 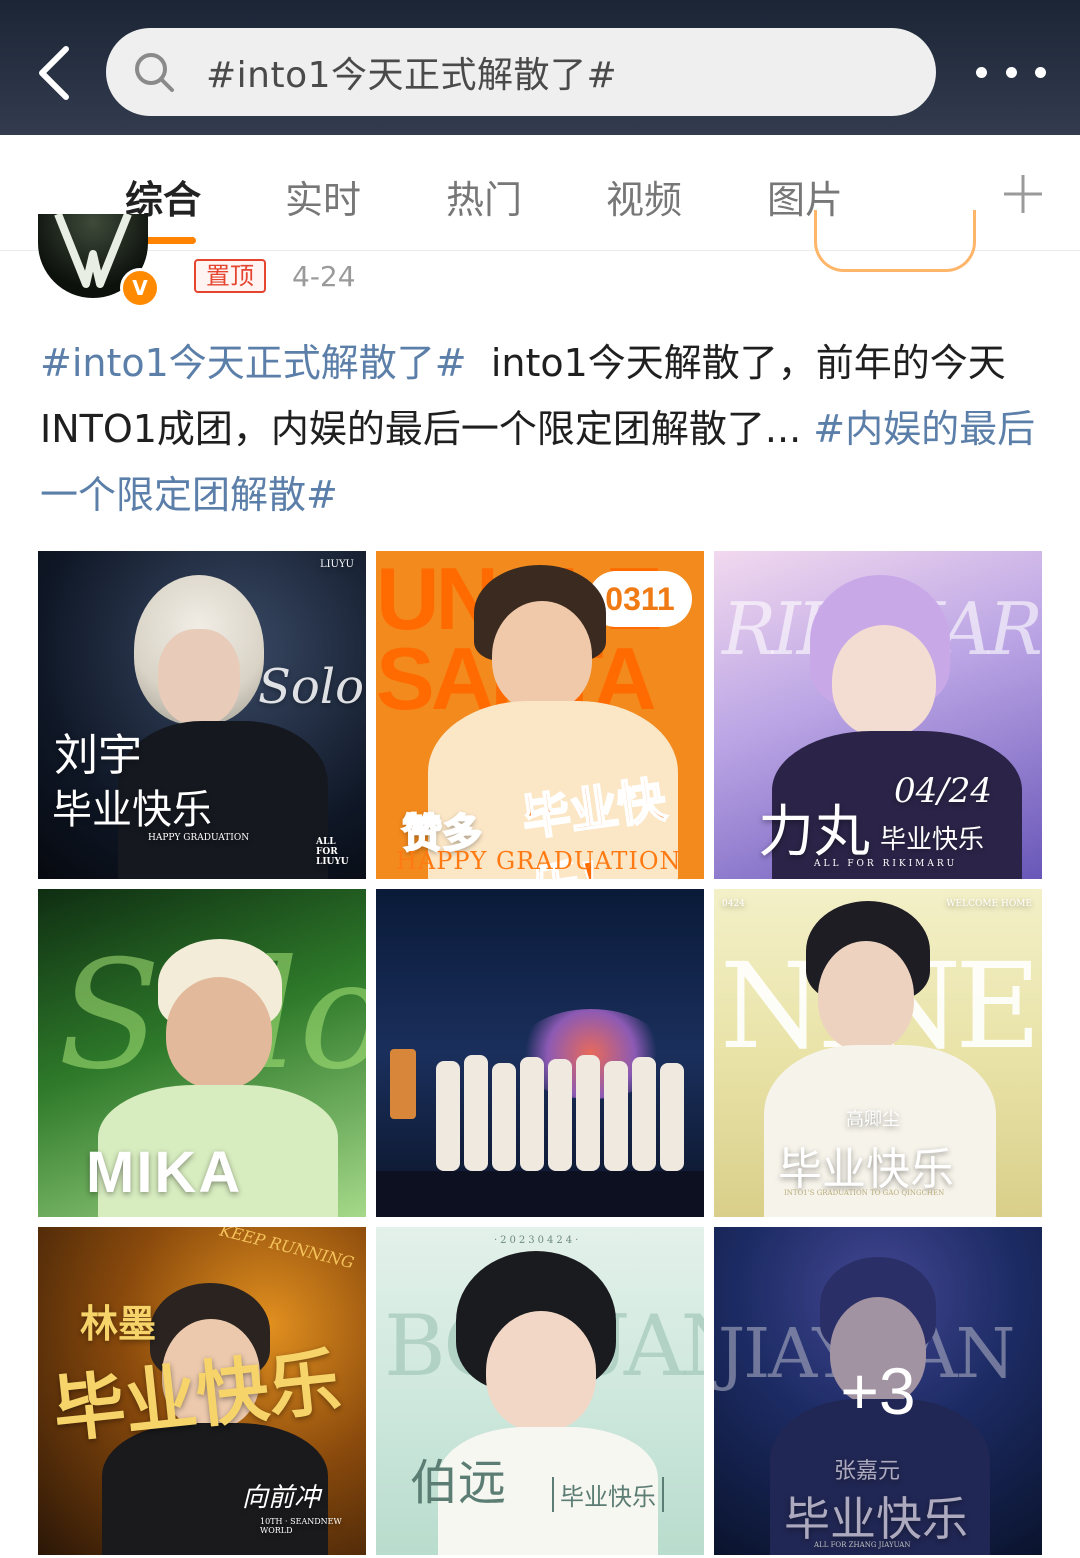 I want to click on image-tile, so click(x=540, y=1053).